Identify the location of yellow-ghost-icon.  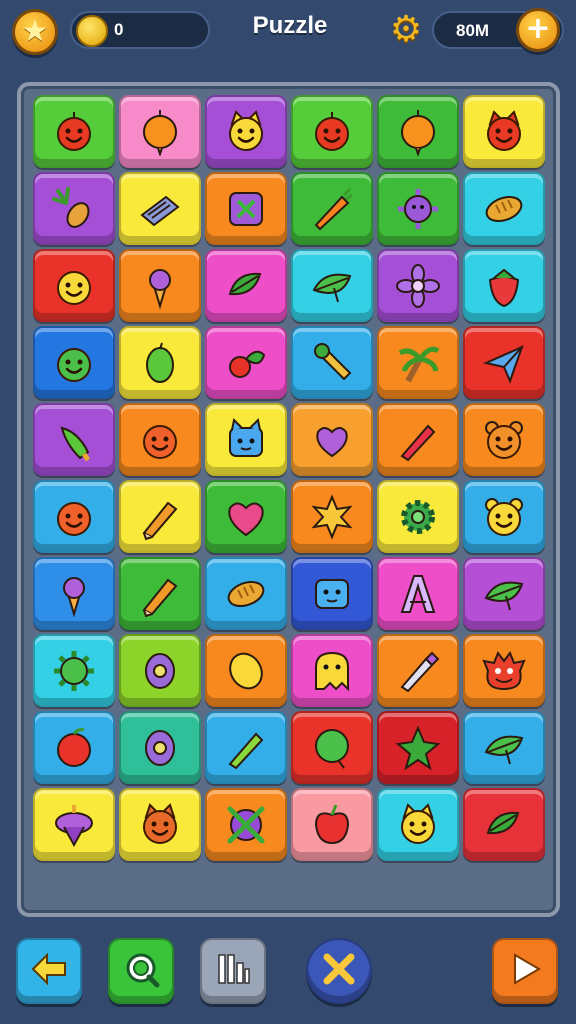
(332, 671).